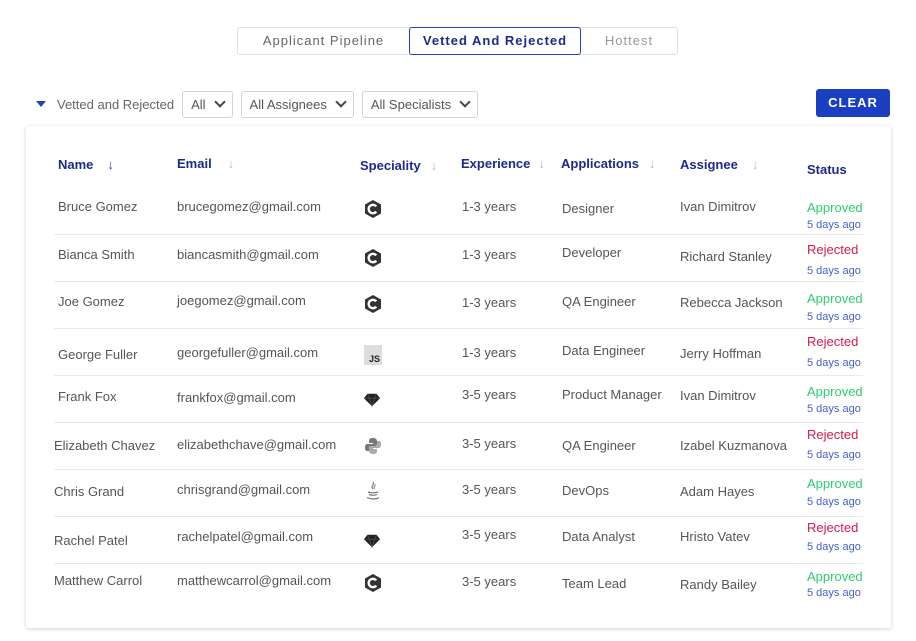 This screenshot has width=916, height=641. I want to click on applicant-email: chrisgrand@gmail.com, so click(244, 489).